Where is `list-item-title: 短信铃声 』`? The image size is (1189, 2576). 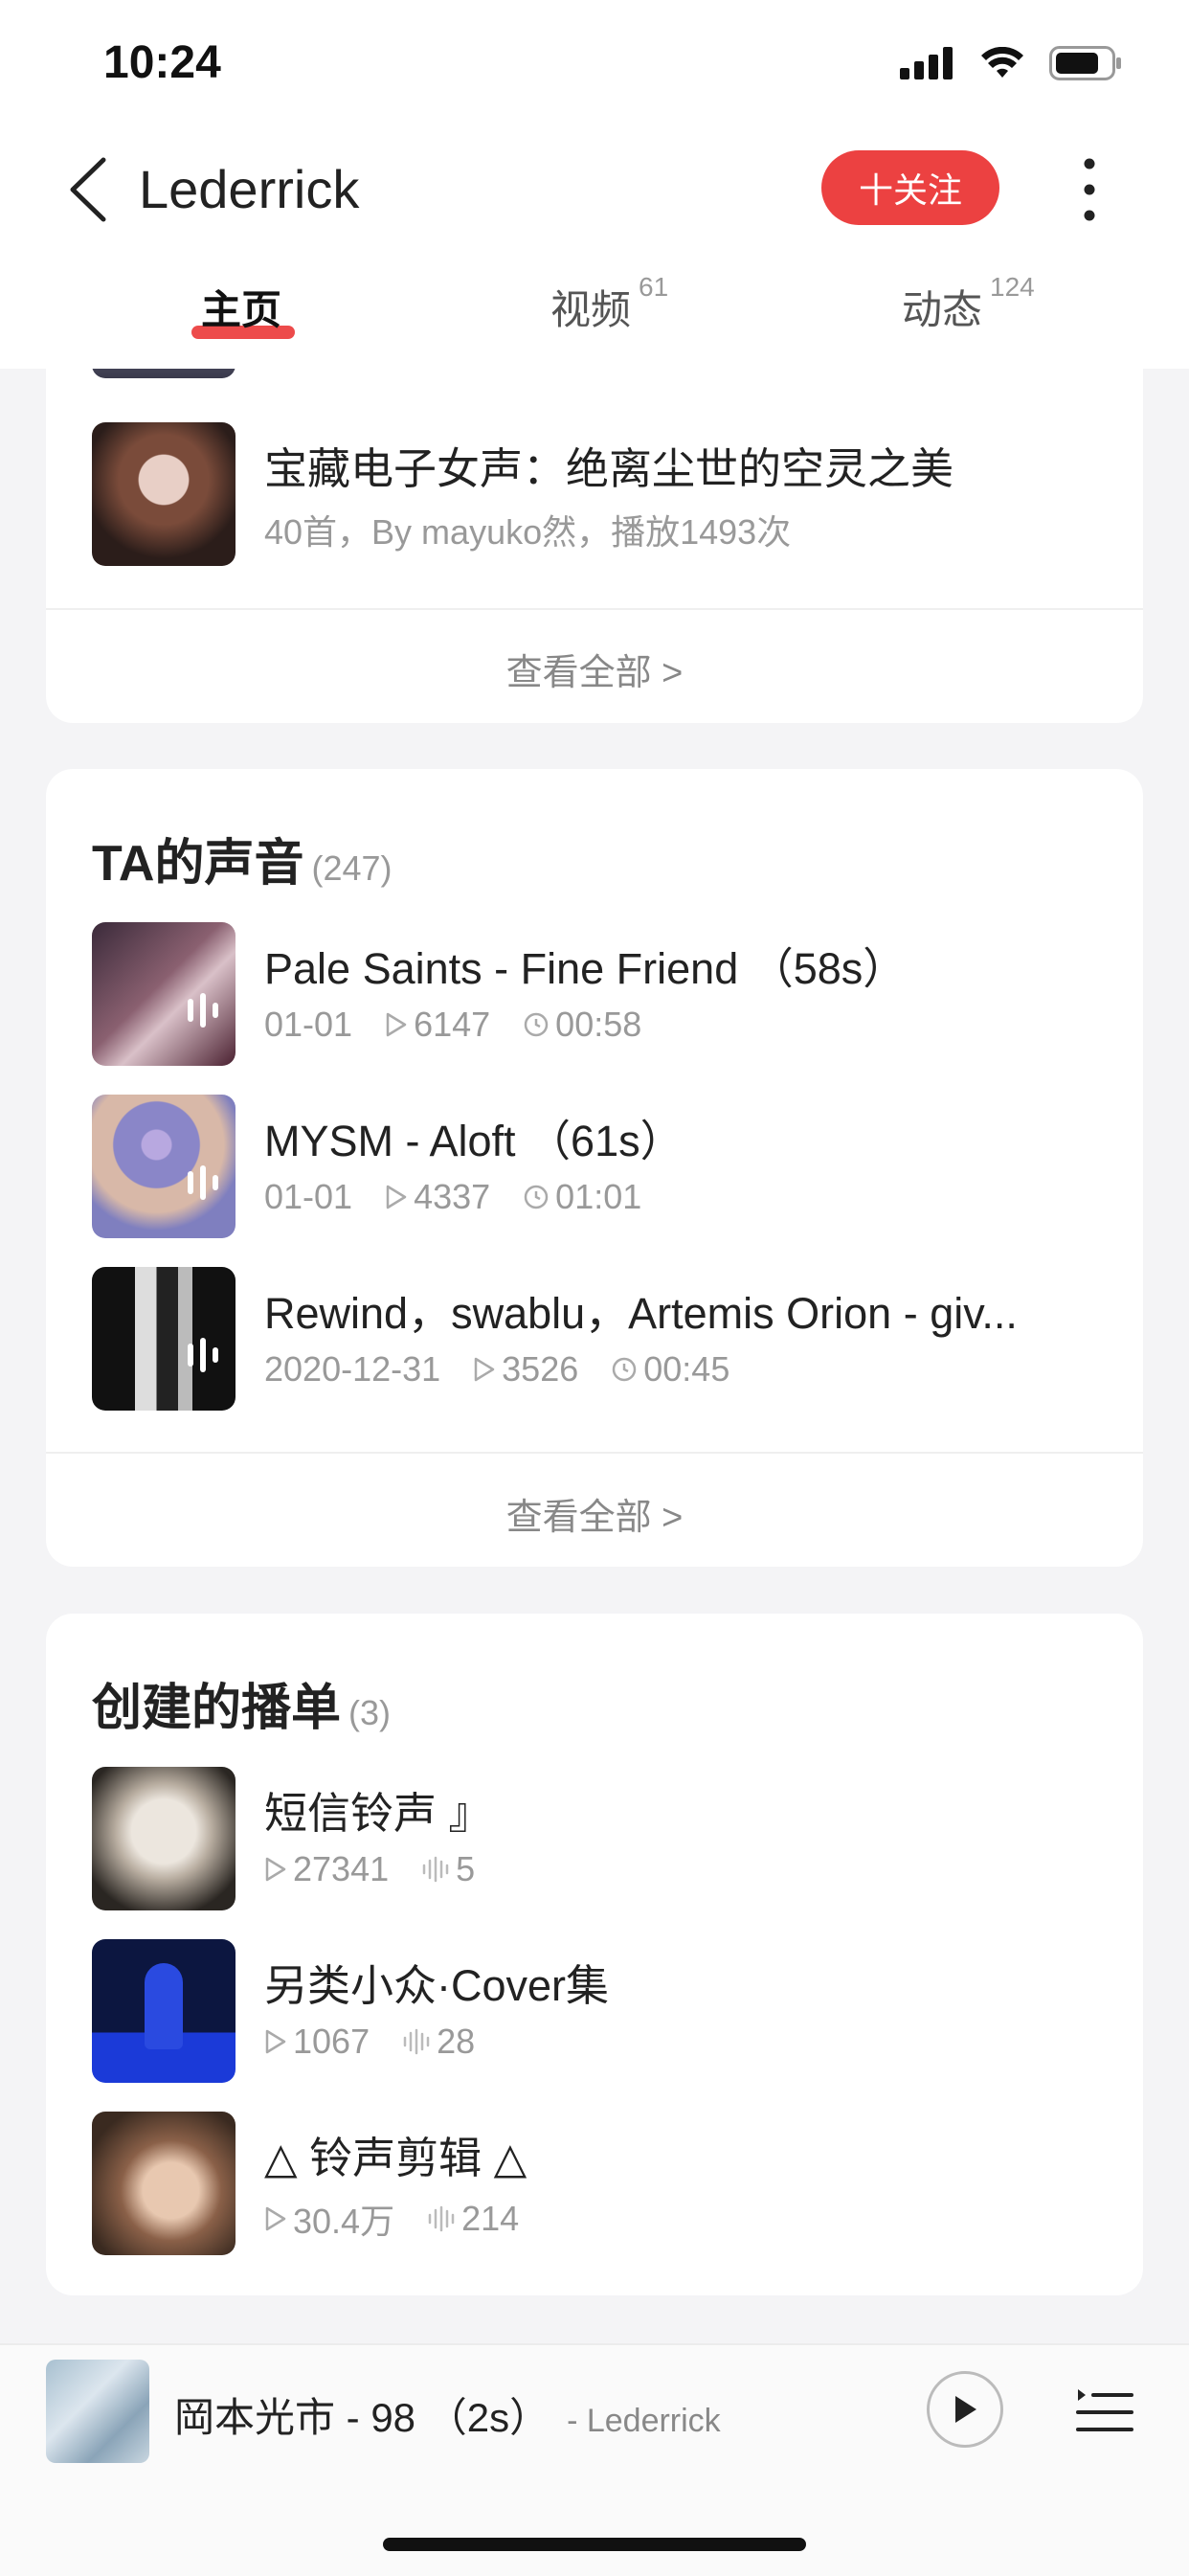 list-item-title: 短信铃声 』 is located at coordinates (378, 1813).